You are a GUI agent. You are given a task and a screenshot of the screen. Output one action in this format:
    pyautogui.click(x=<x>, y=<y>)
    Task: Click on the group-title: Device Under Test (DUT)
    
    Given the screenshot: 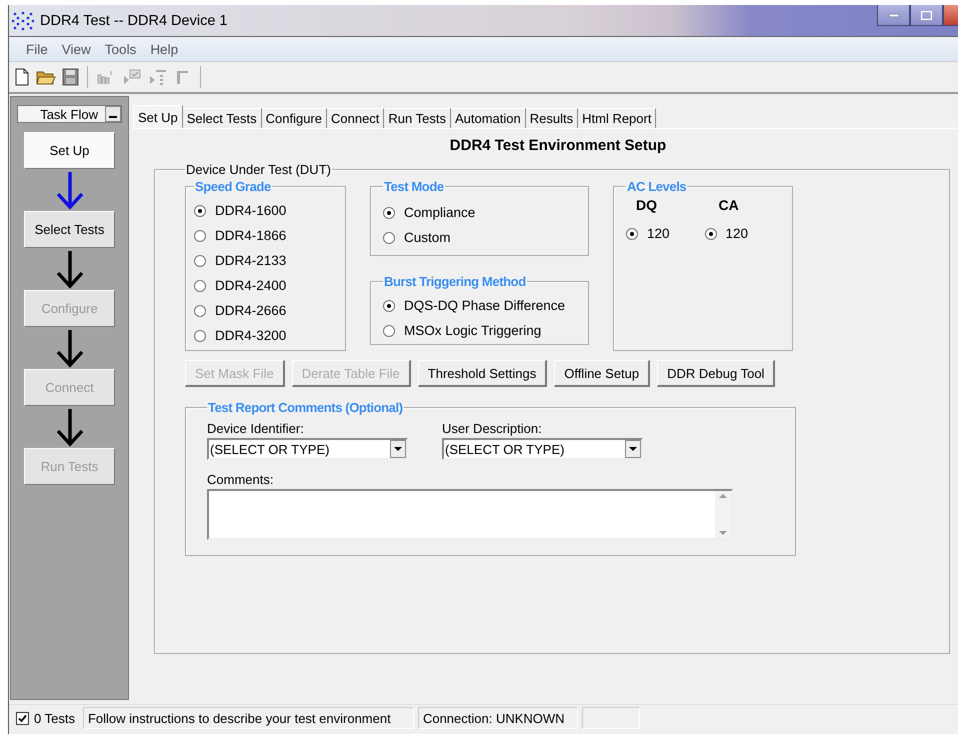 What is the action you would take?
    pyautogui.click(x=258, y=169)
    